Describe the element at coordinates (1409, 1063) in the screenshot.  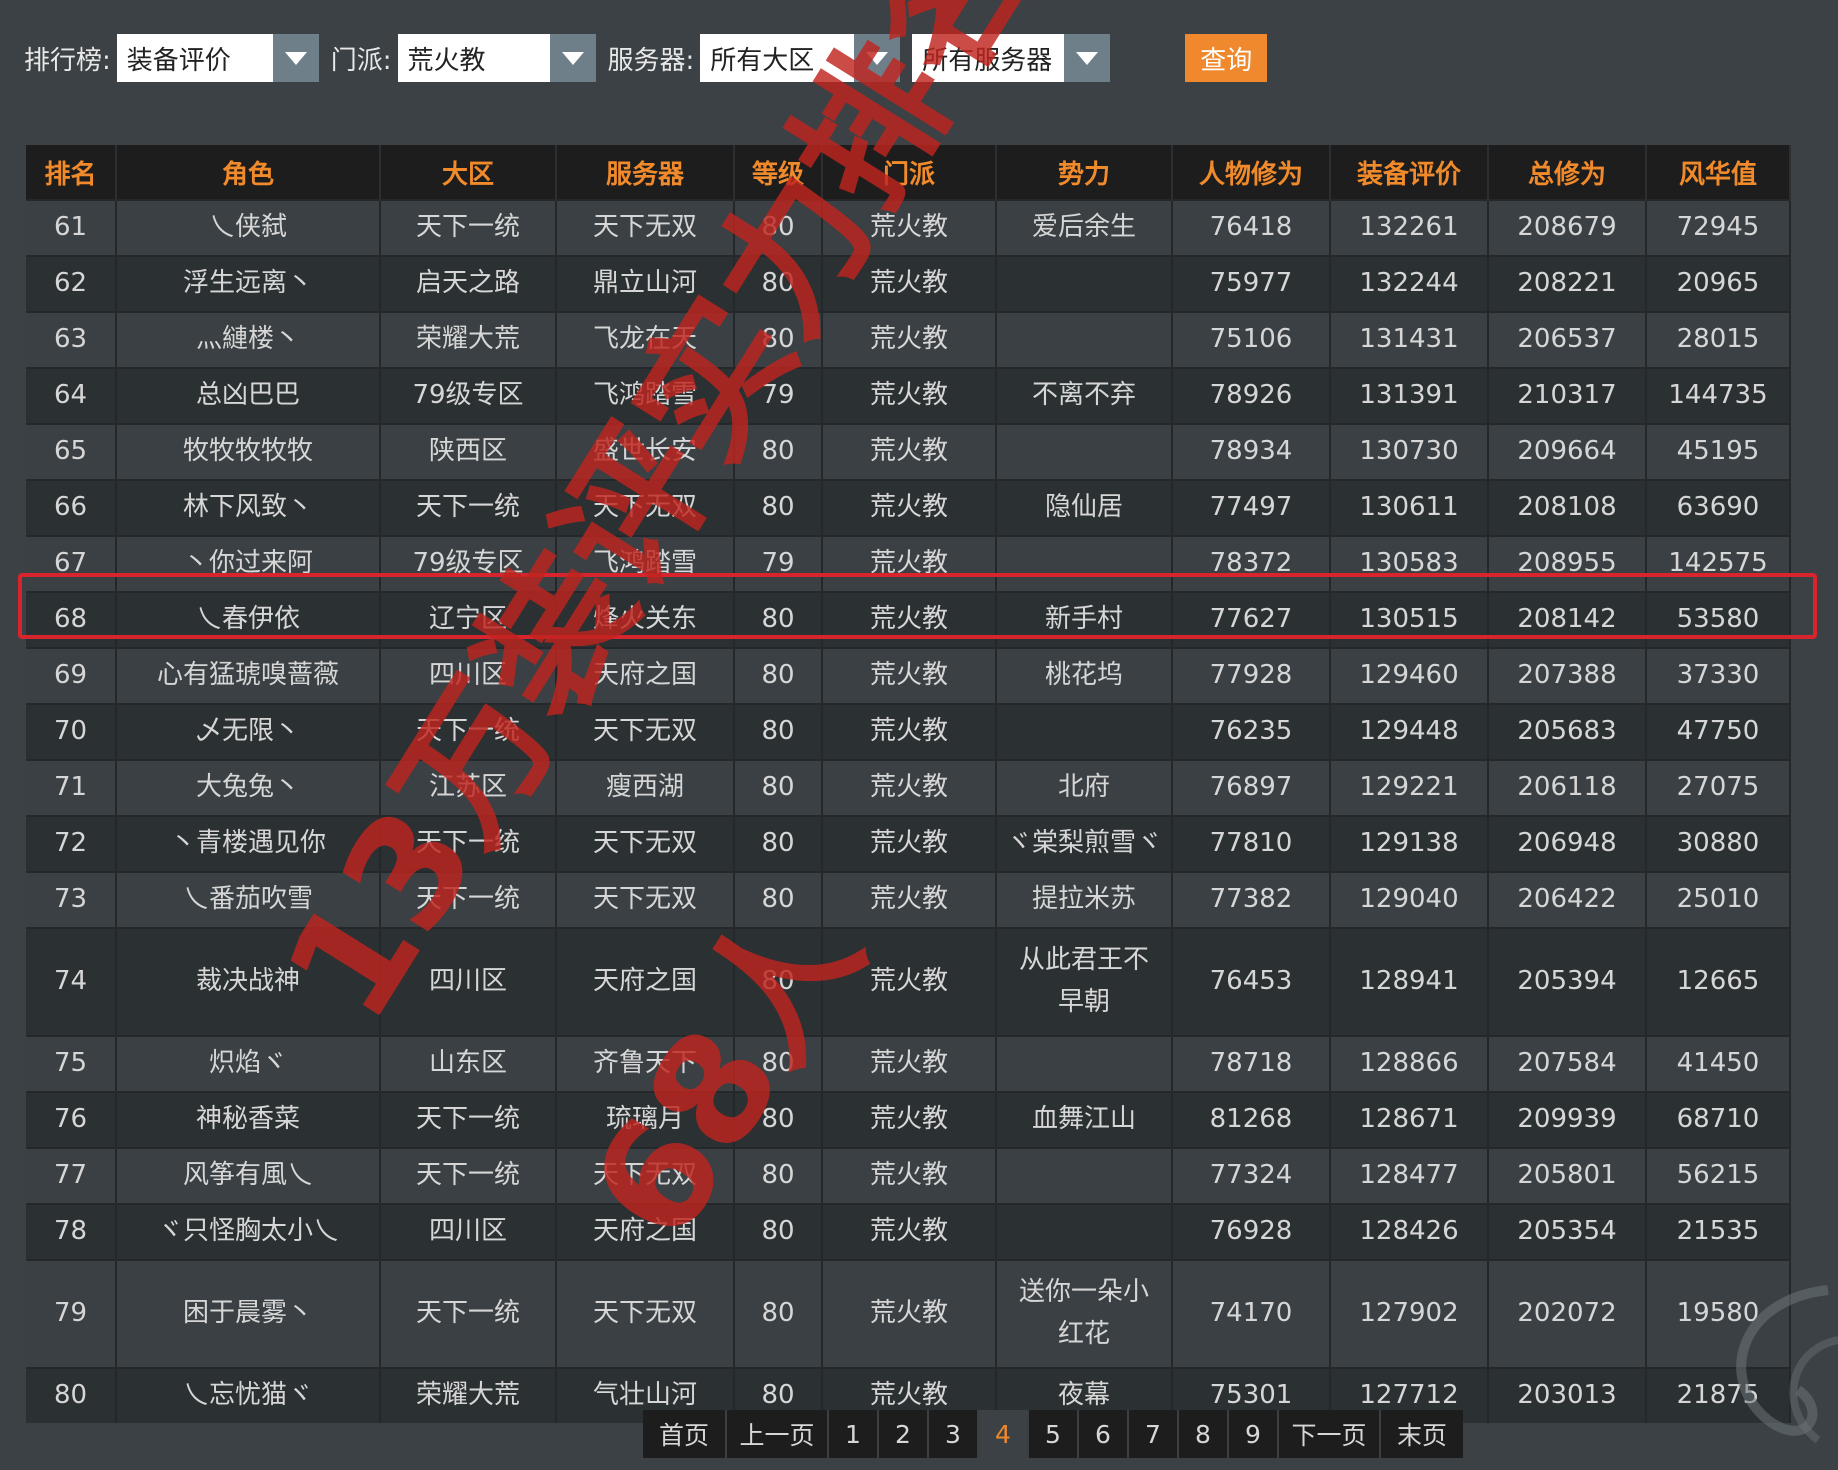
I see `equip-rating-cell: 128866` at that location.